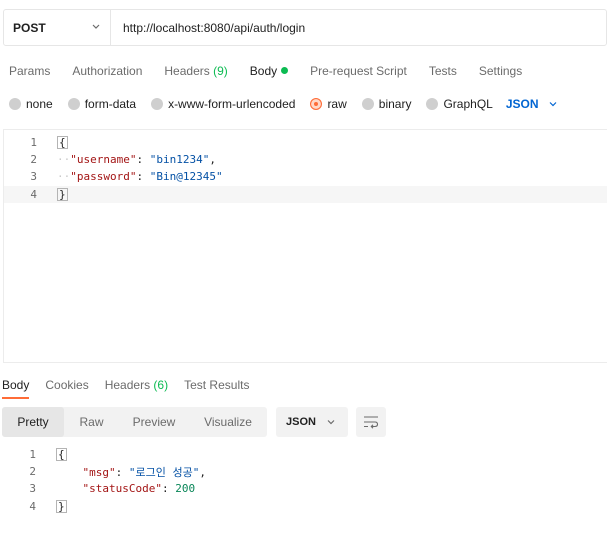 Image resolution: width=607 pixels, height=555 pixels. I want to click on response-format-select: JSON, so click(312, 422).